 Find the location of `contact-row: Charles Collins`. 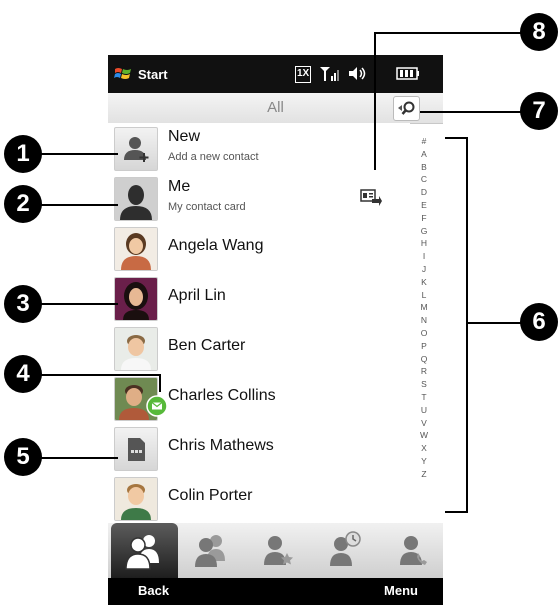

contact-row: Charles Collins is located at coordinates (259, 398).